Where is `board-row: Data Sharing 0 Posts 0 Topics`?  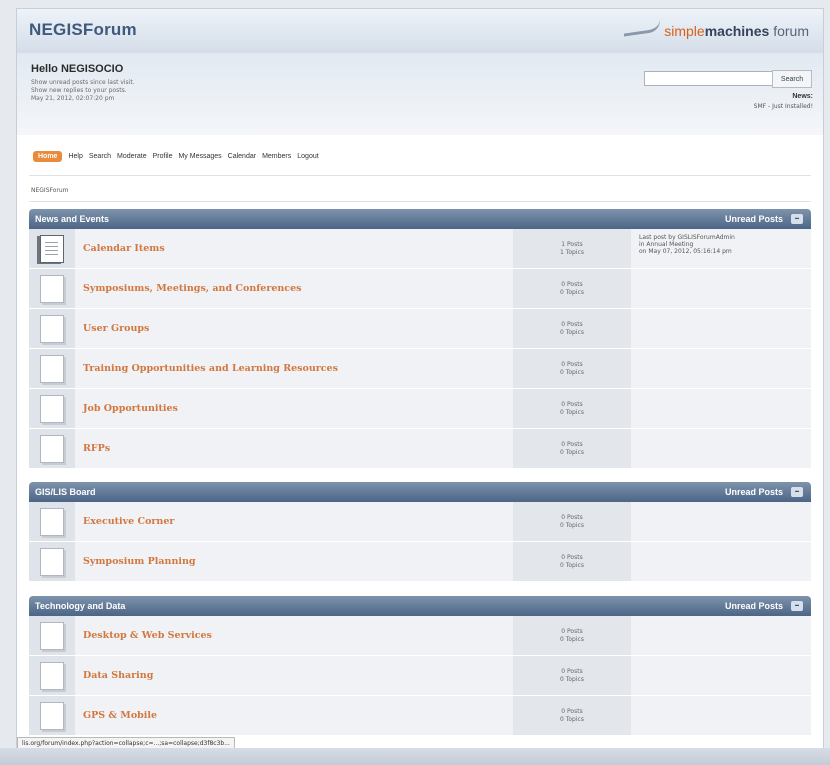 board-row: Data Sharing 0 Posts 0 Topics is located at coordinates (420, 676).